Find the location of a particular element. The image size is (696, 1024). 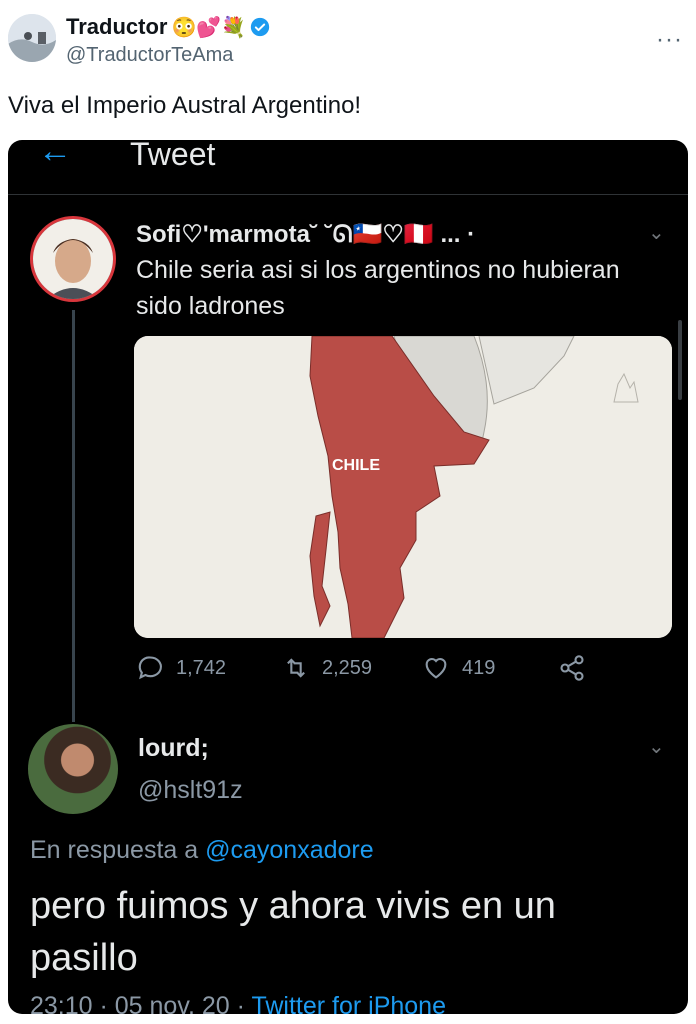

thread-line is located at coordinates (73, 516).